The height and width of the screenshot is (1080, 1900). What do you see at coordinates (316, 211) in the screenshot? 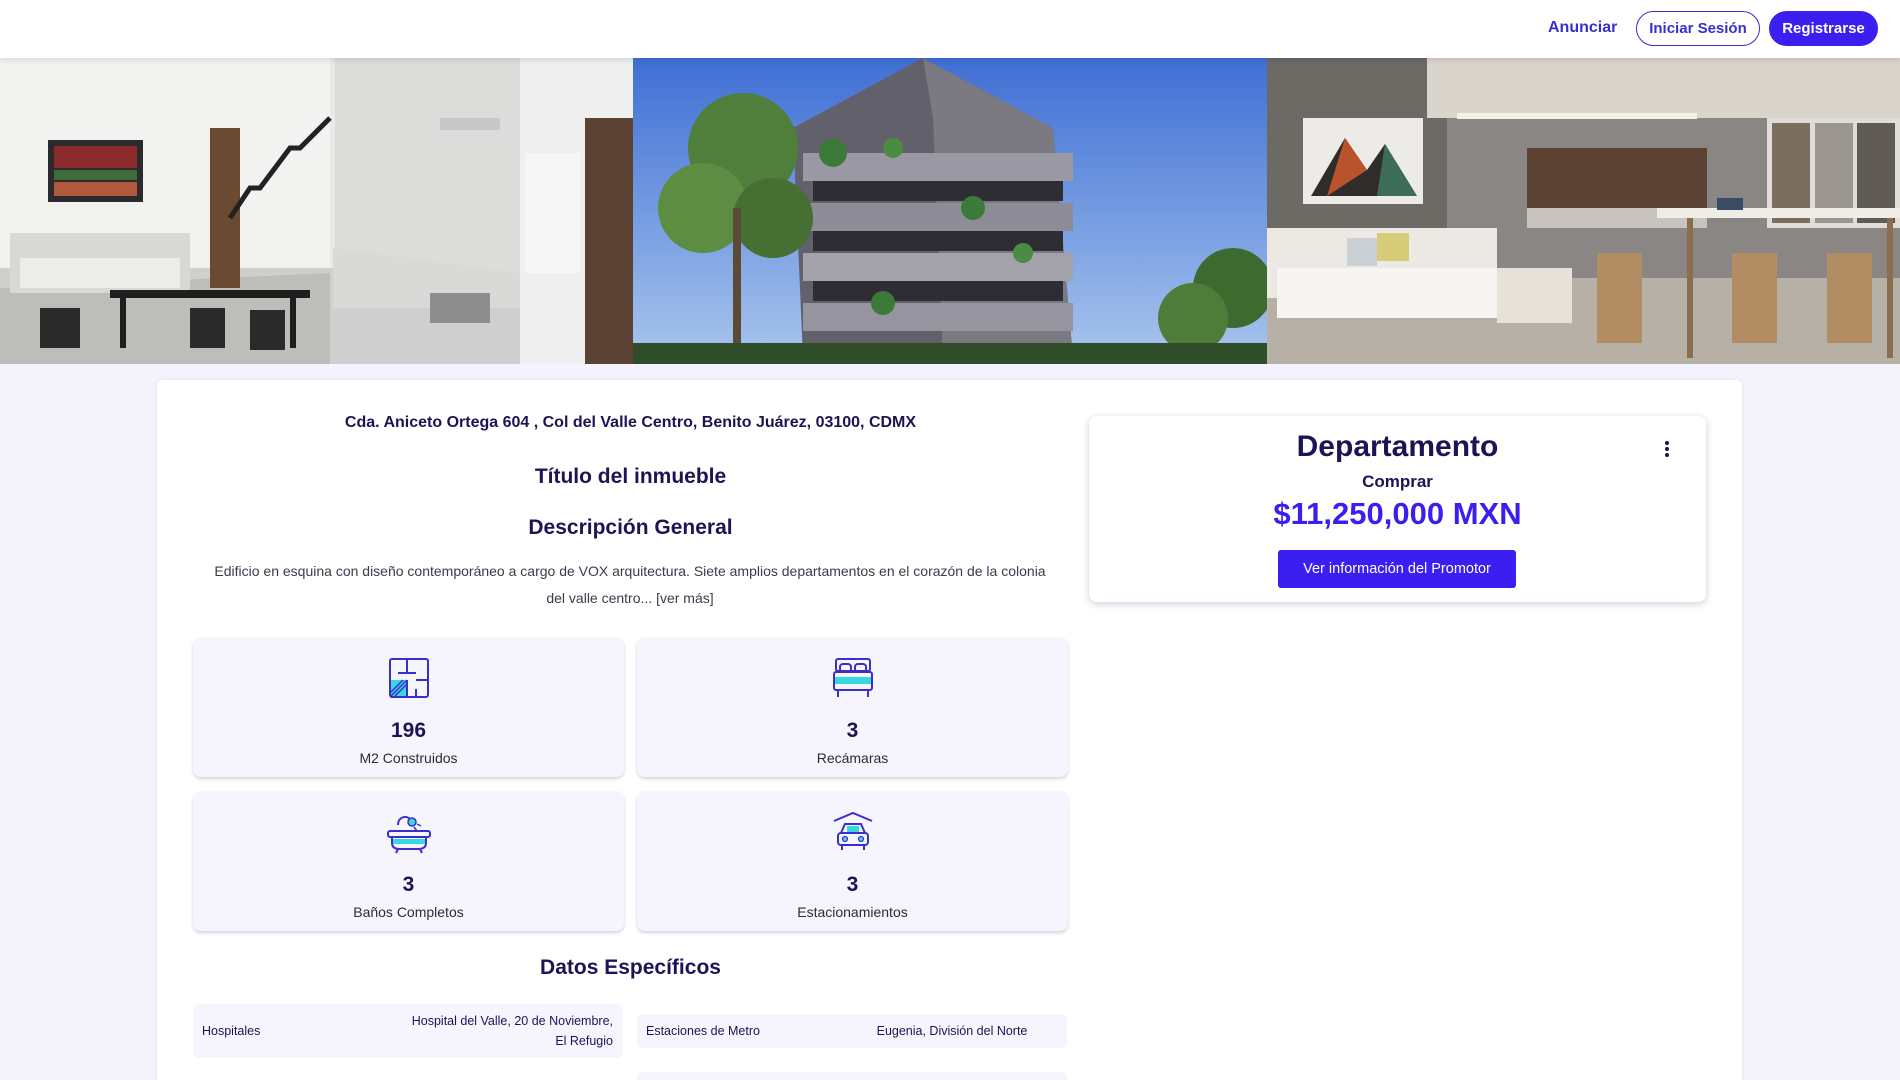
I see `gallery-photo-kitchen` at bounding box center [316, 211].